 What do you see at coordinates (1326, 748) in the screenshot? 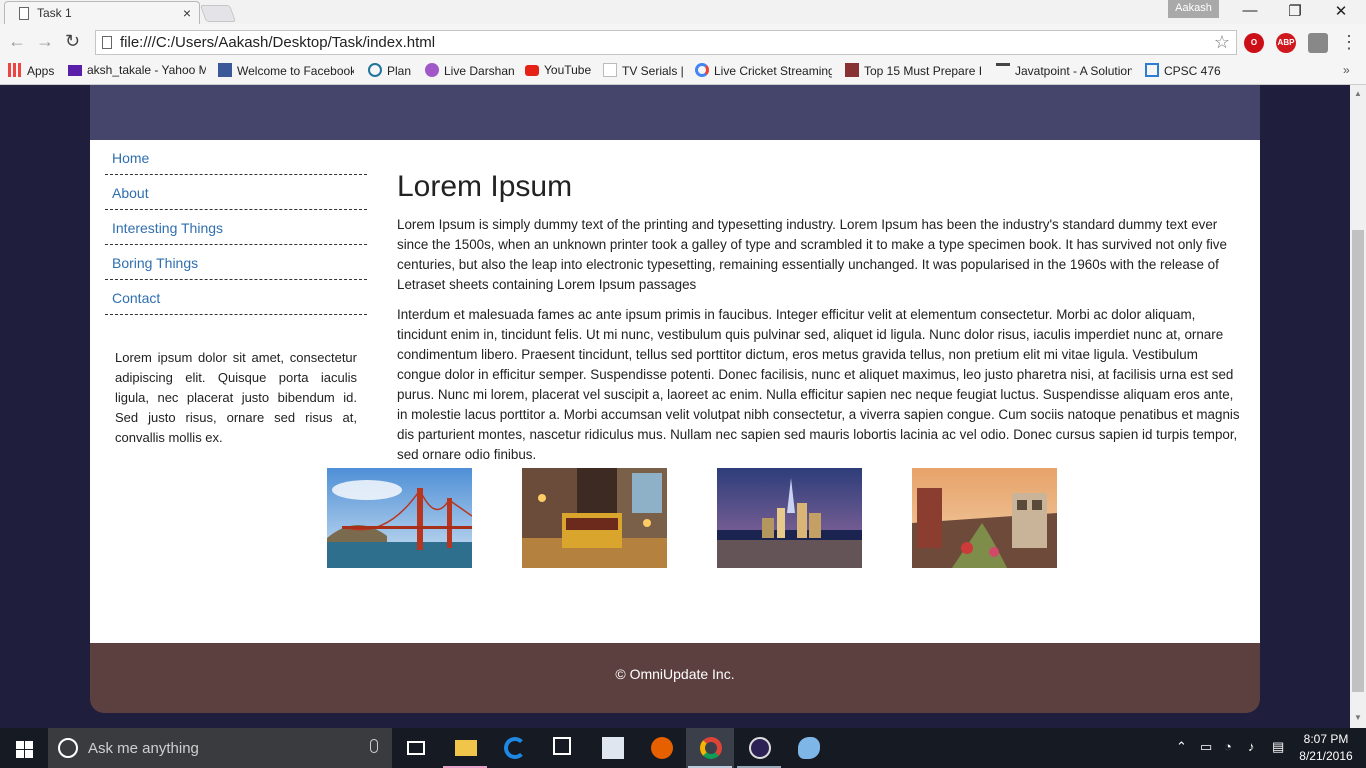
I see `system-clock: 8:07 PM 8/21/2016` at bounding box center [1326, 748].